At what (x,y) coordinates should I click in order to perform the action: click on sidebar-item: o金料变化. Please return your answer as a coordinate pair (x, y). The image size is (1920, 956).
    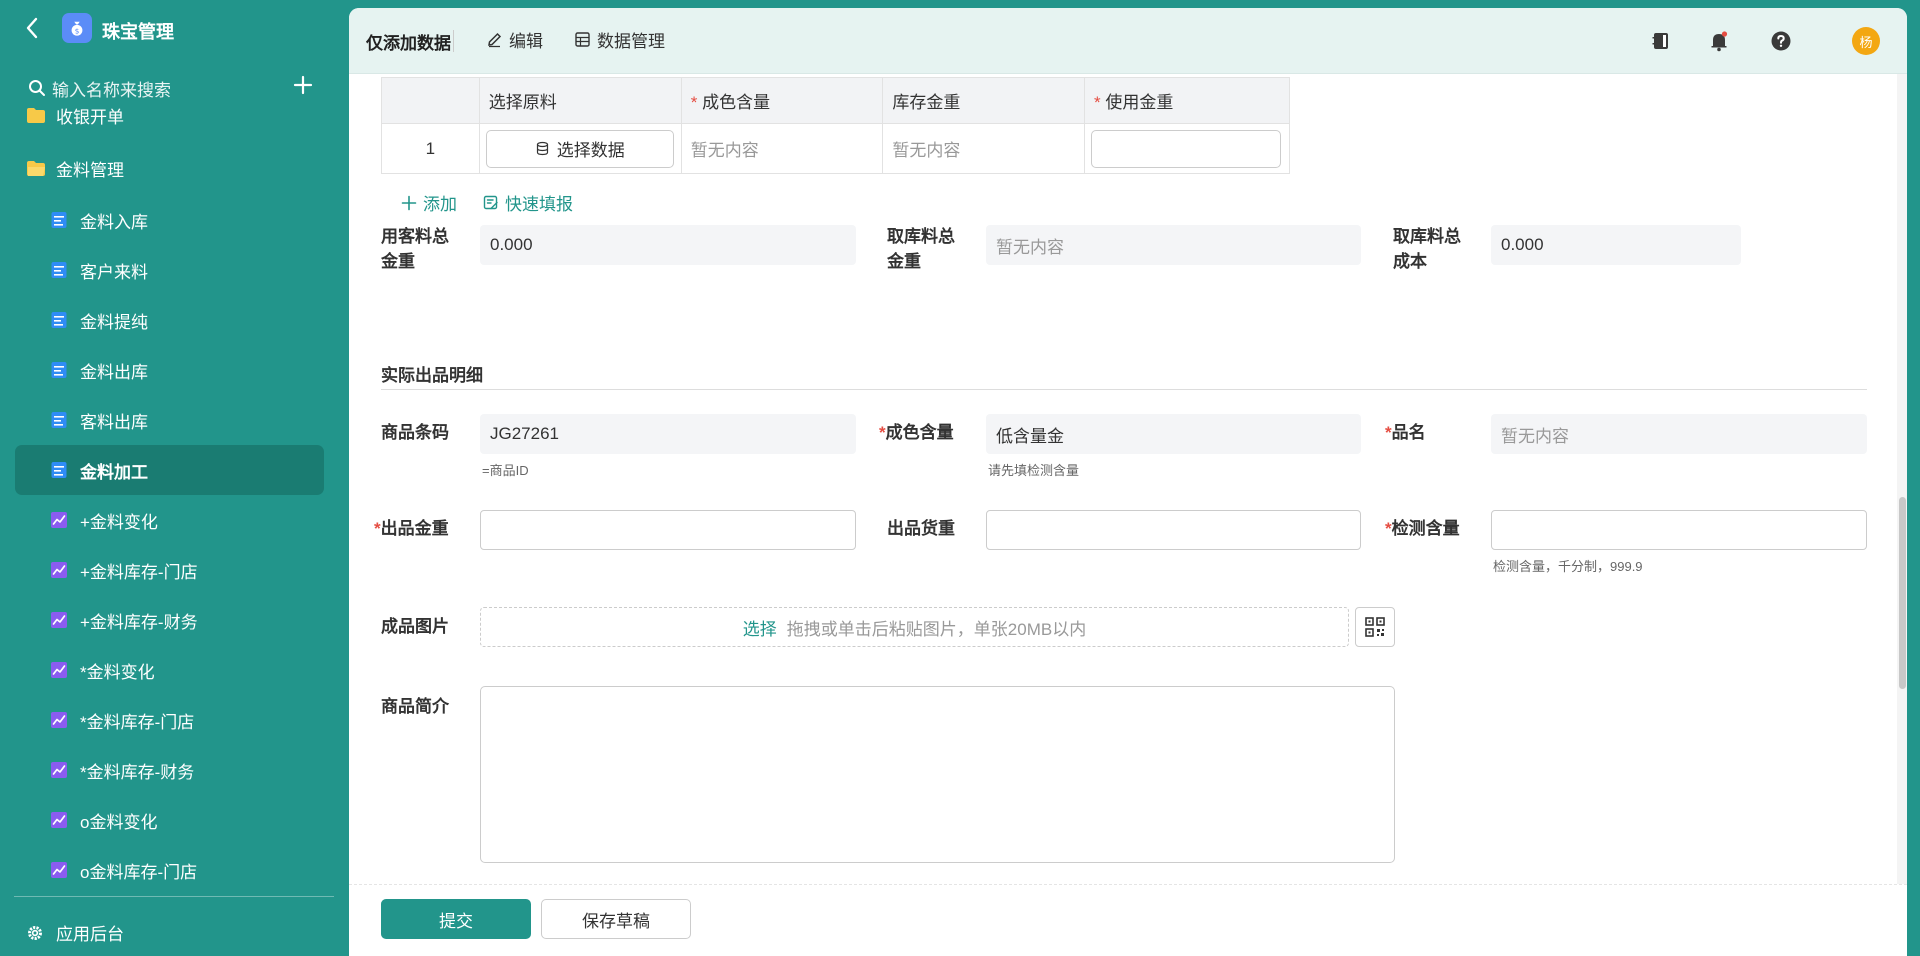
    Looking at the image, I should click on (169, 820).